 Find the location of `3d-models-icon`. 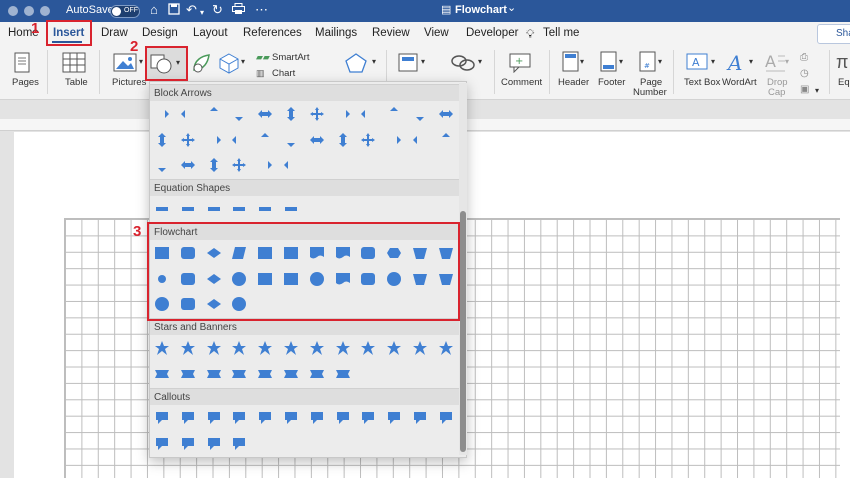

3d-models-icon is located at coordinates (229, 63).